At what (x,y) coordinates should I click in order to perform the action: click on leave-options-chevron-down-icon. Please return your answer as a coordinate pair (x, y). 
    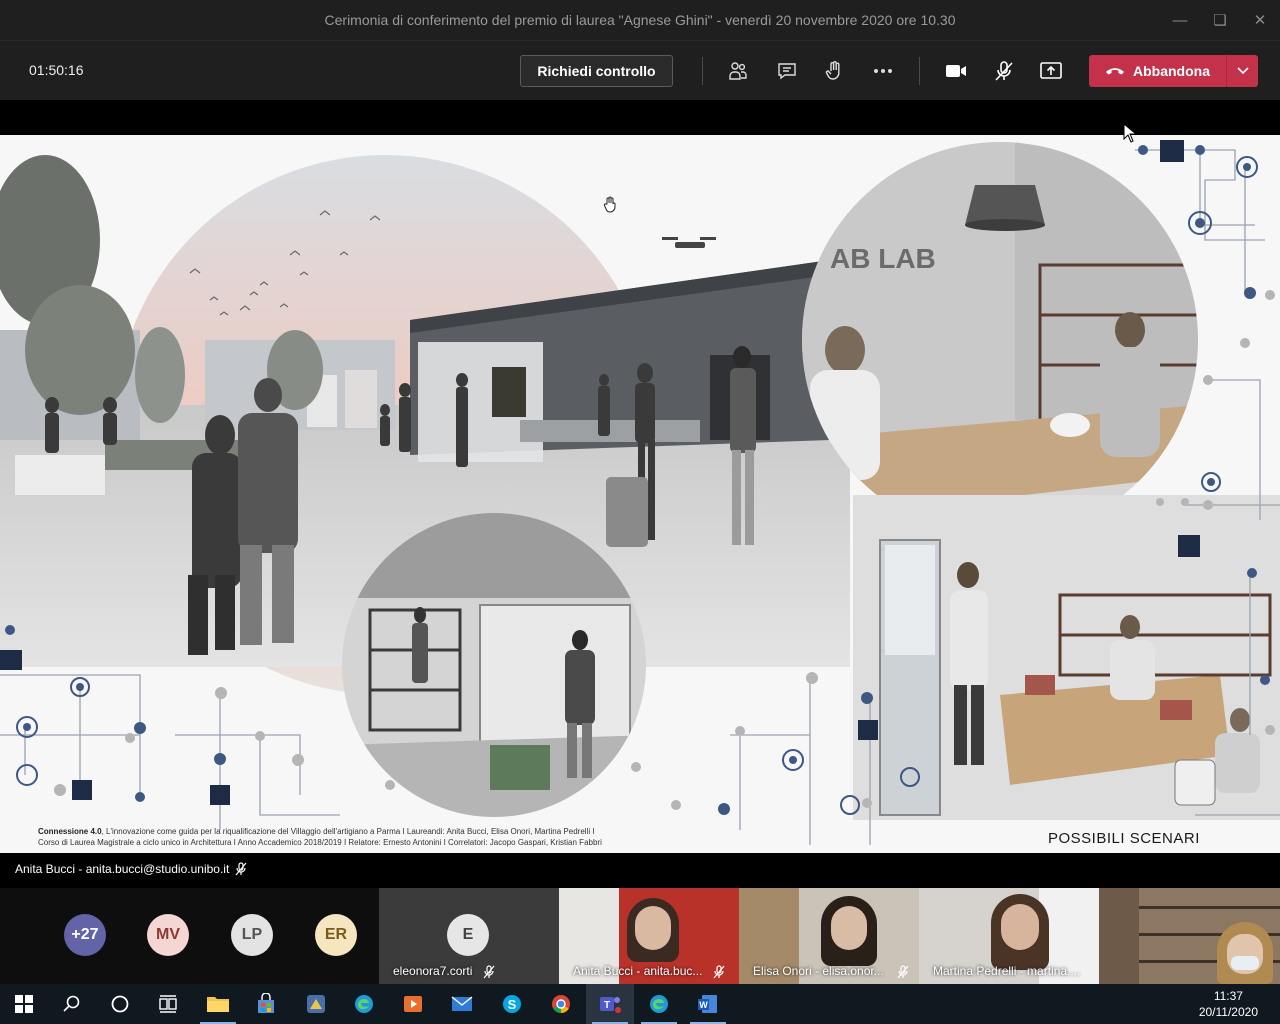
    Looking at the image, I should click on (1242, 71).